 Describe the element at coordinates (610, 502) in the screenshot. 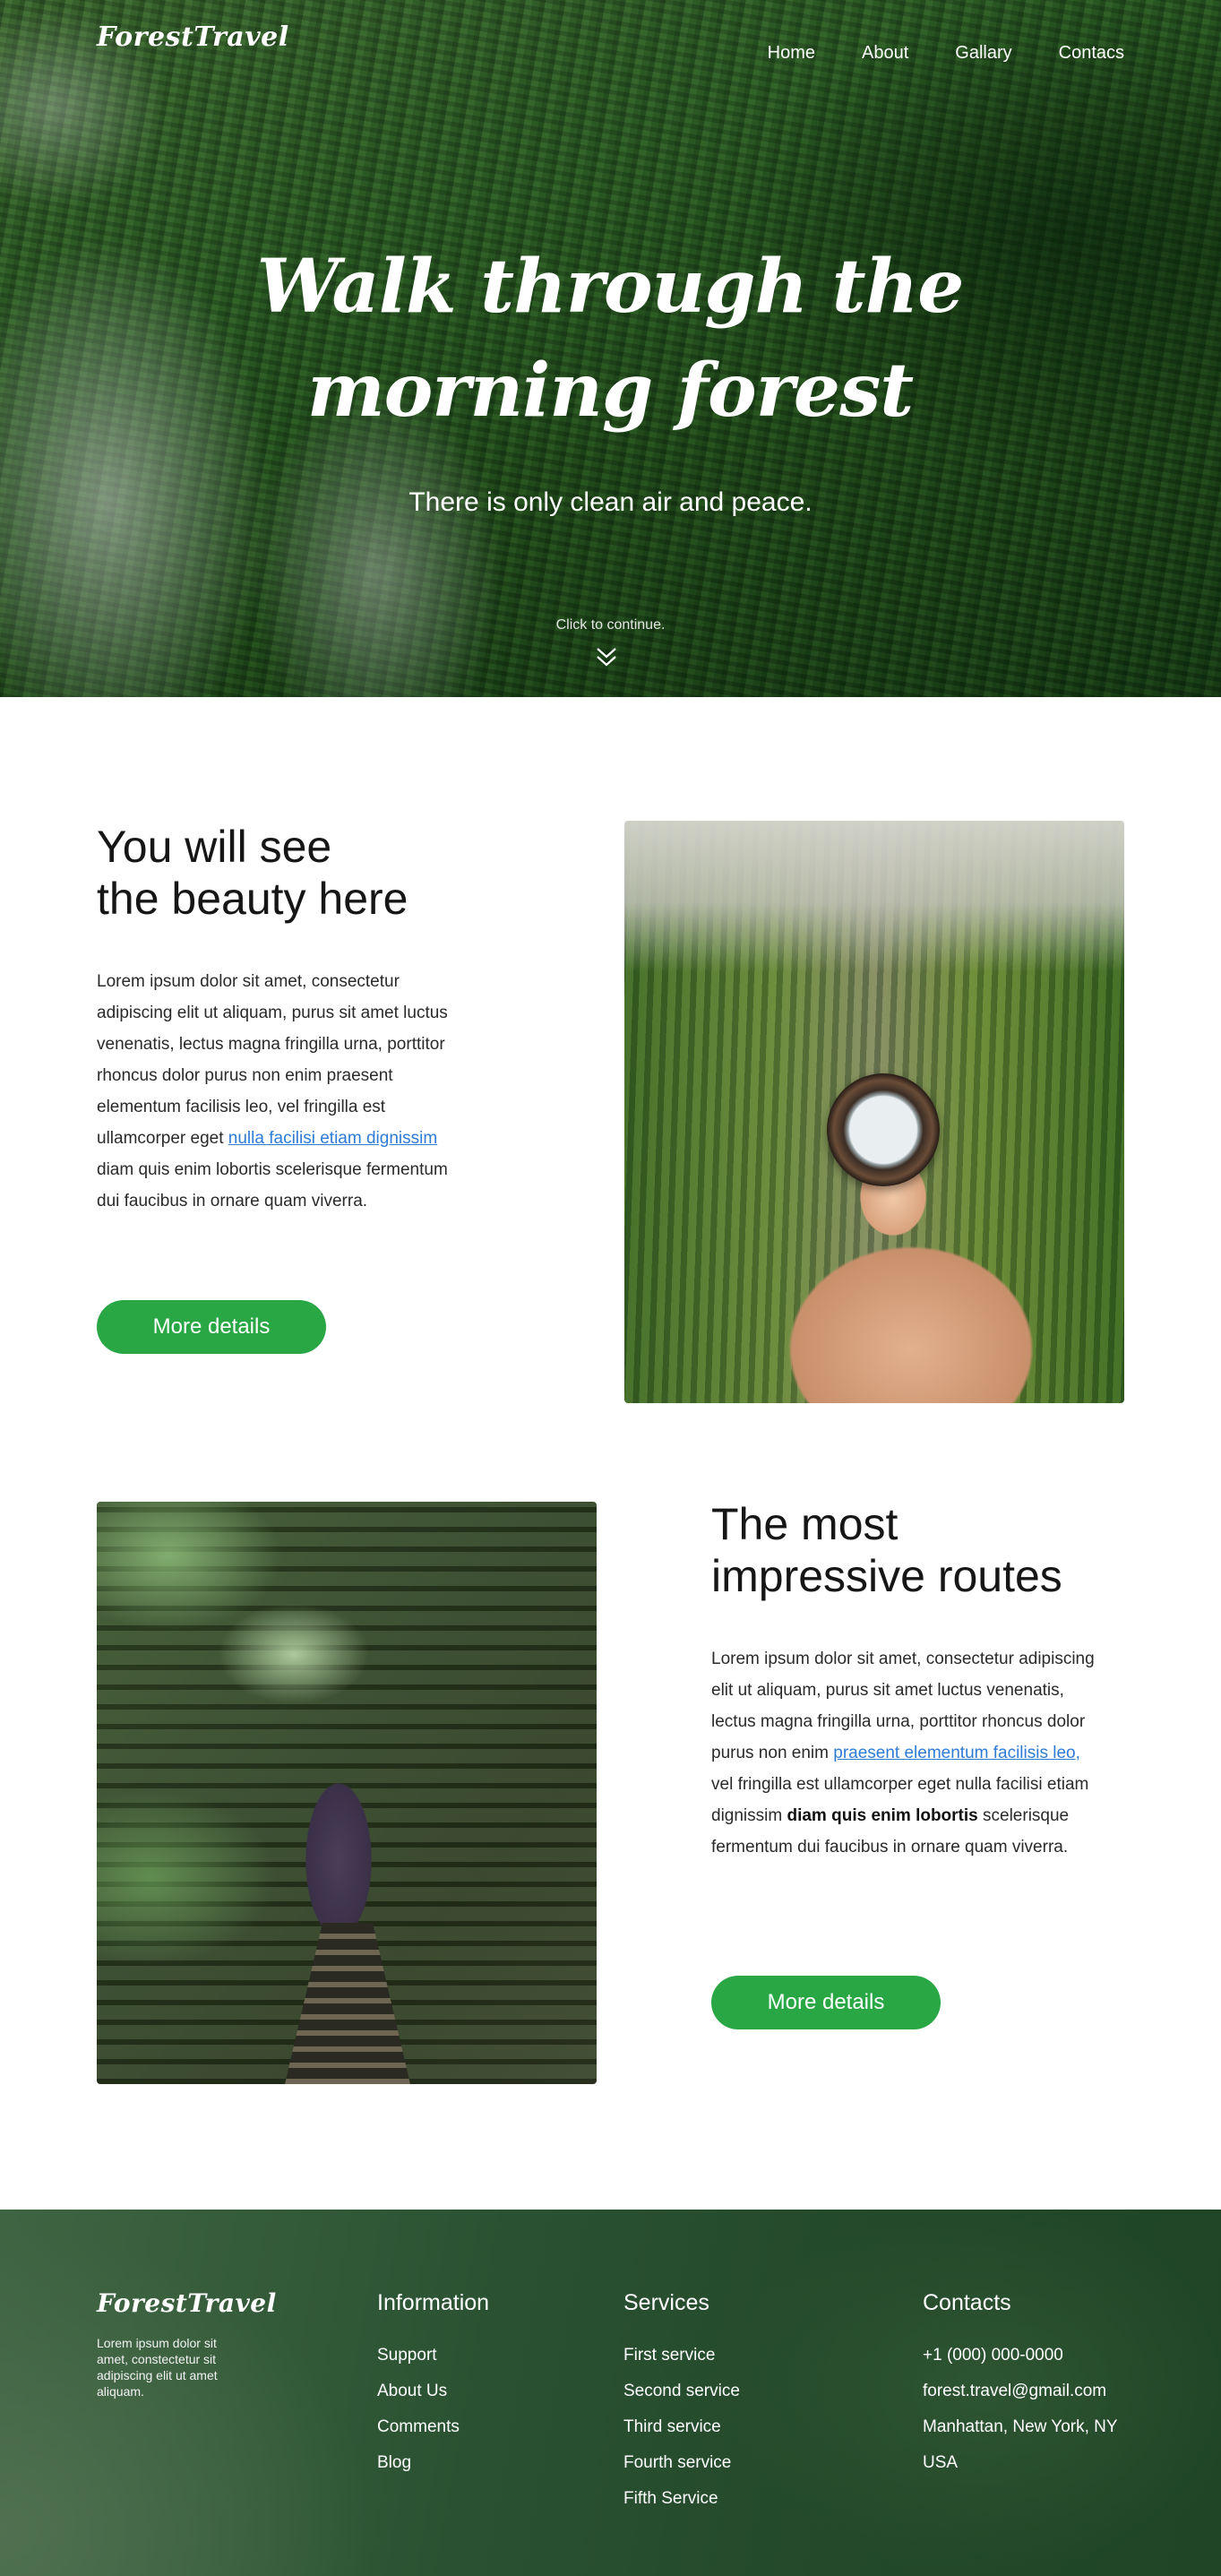

I see `hero-subtitle: There is only clean air and peace.` at that location.